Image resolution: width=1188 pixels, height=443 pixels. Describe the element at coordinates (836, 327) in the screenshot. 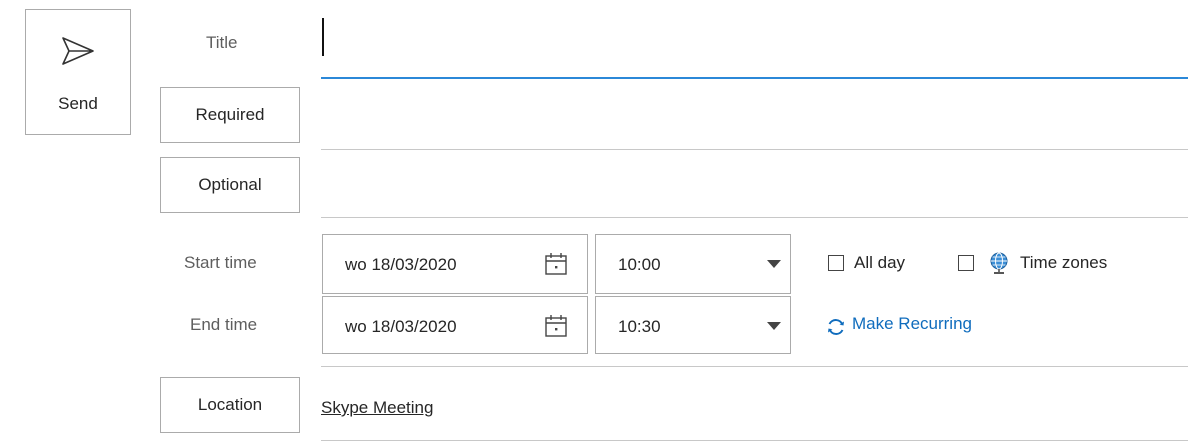

I see `recurring-icon` at that location.